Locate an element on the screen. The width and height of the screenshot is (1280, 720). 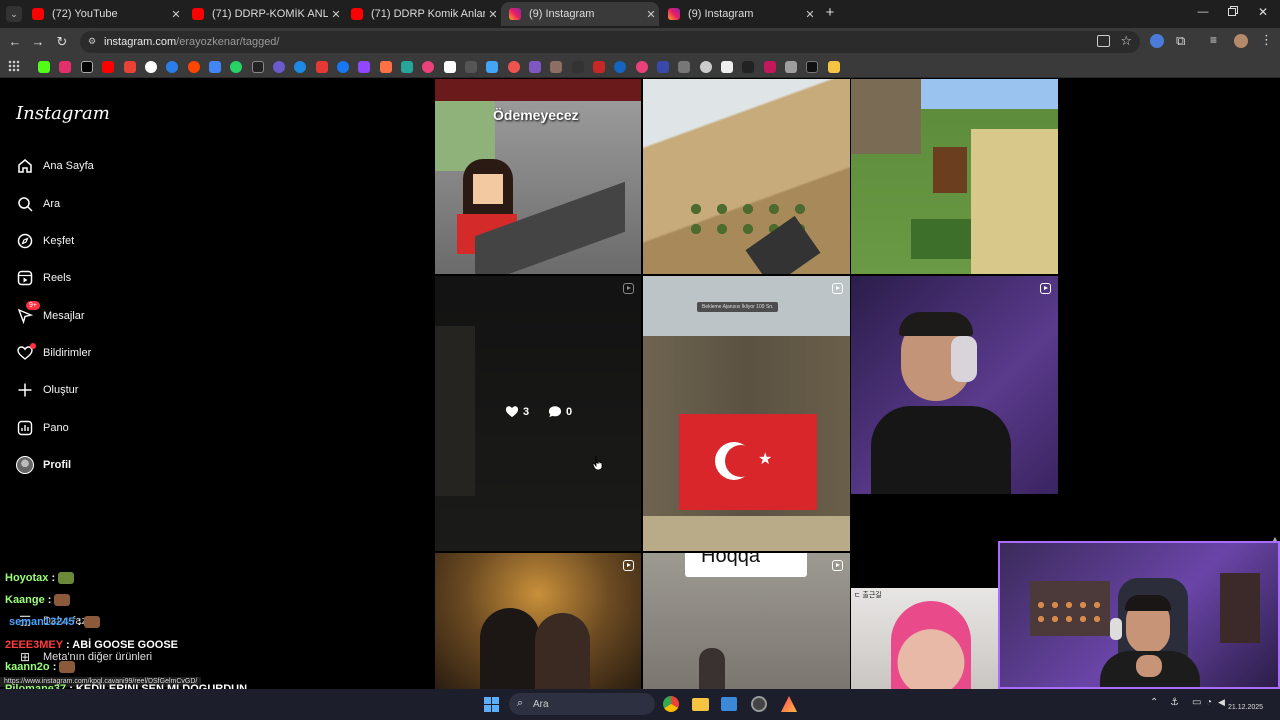
tray-date: 21.12.2025 is located at coordinates (1245, 707).